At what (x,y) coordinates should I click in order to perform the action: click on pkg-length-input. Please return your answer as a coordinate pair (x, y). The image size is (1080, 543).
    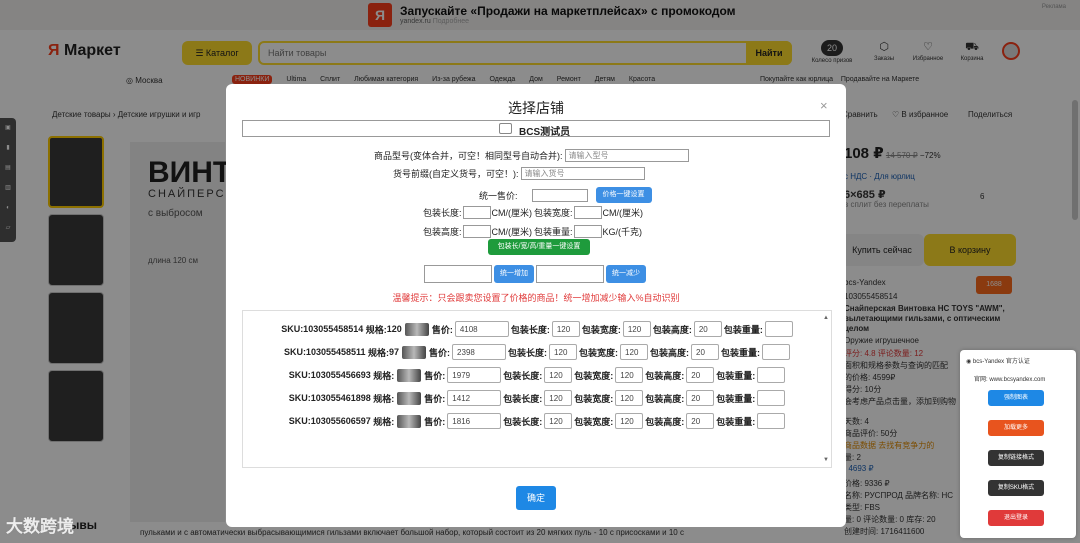
    Looking at the image, I should click on (476, 212).